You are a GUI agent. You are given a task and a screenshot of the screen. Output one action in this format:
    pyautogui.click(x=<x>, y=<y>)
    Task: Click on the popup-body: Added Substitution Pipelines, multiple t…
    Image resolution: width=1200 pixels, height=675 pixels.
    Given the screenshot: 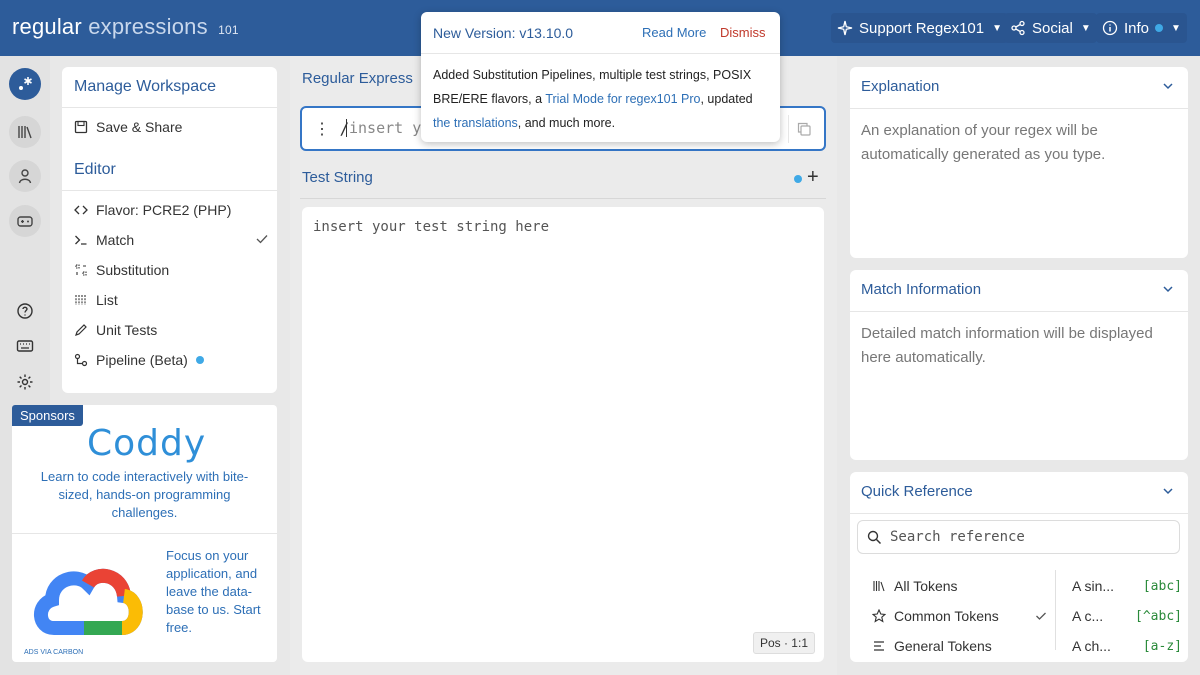 What is the action you would take?
    pyautogui.click(x=603, y=99)
    